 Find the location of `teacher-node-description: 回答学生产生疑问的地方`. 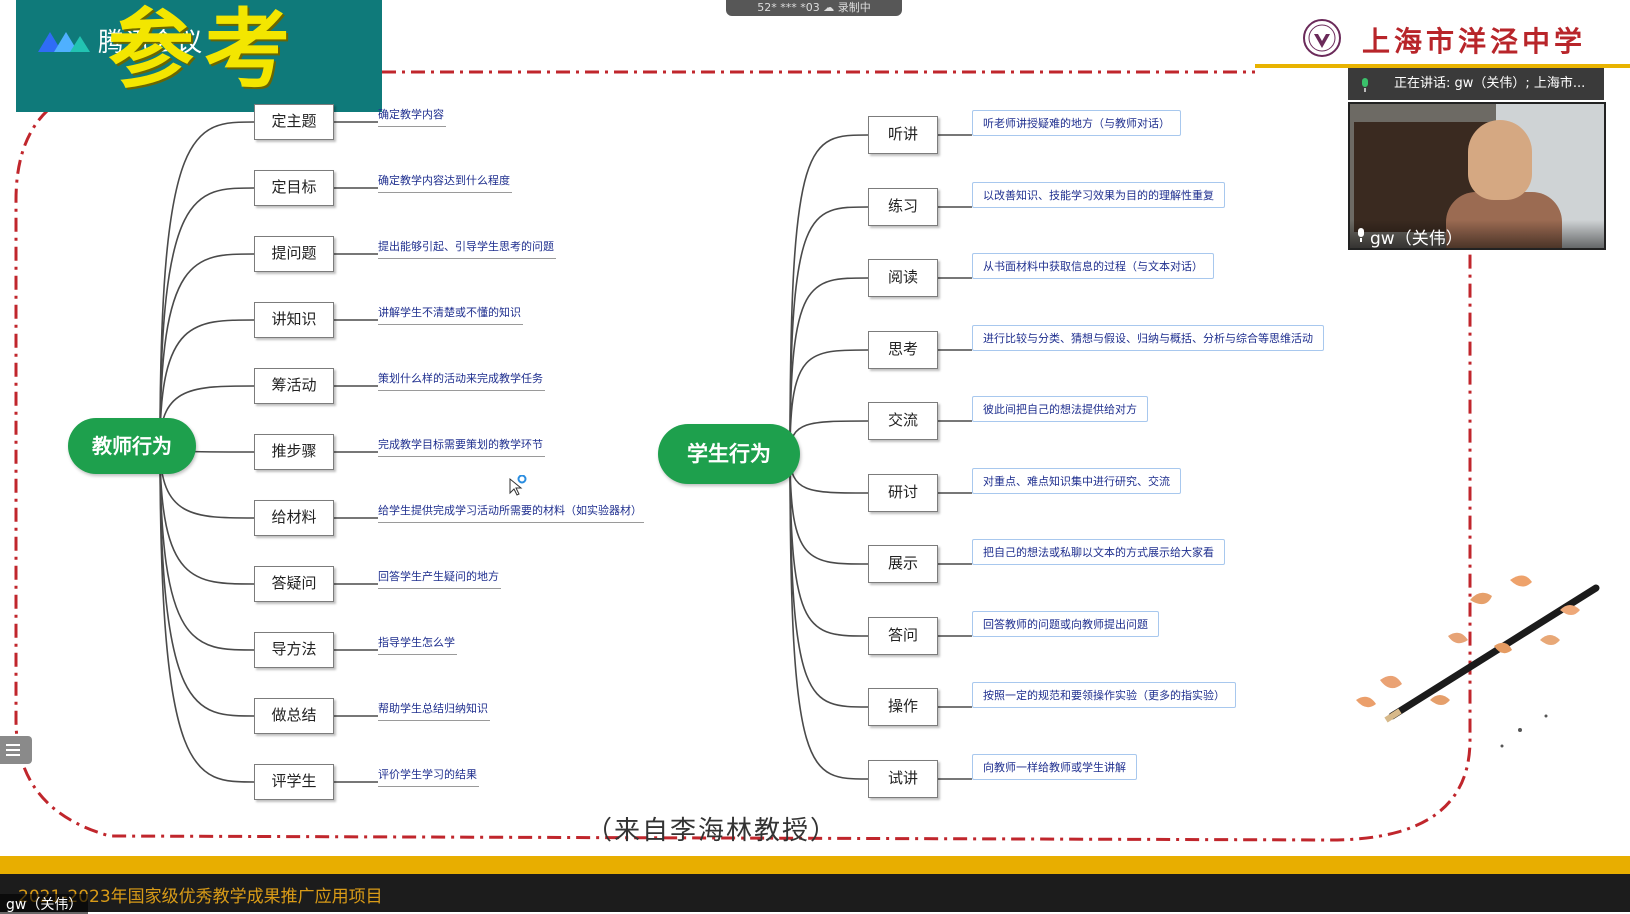

teacher-node-description: 回答学生产生疑问的地方 is located at coordinates (439, 578).